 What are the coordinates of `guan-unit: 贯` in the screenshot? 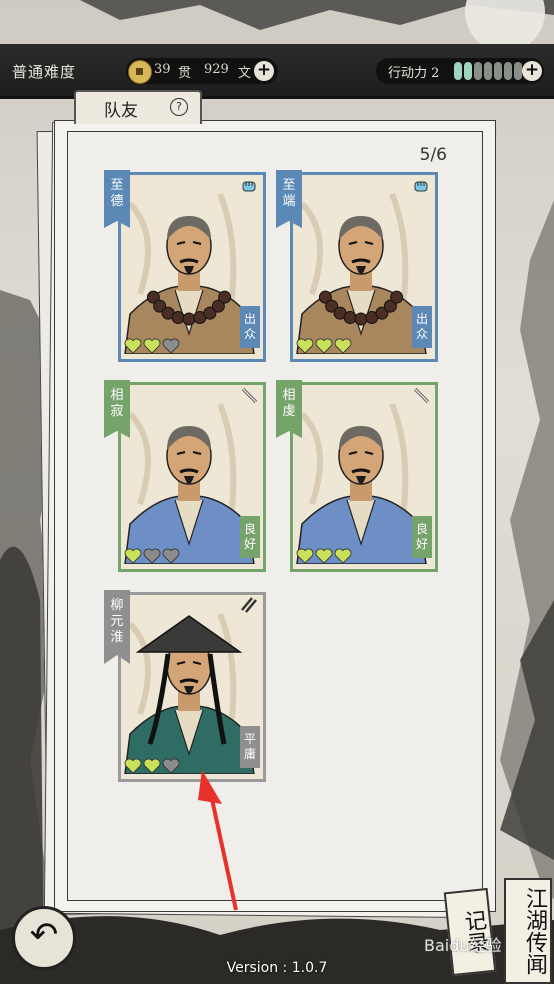 It's located at (185, 73).